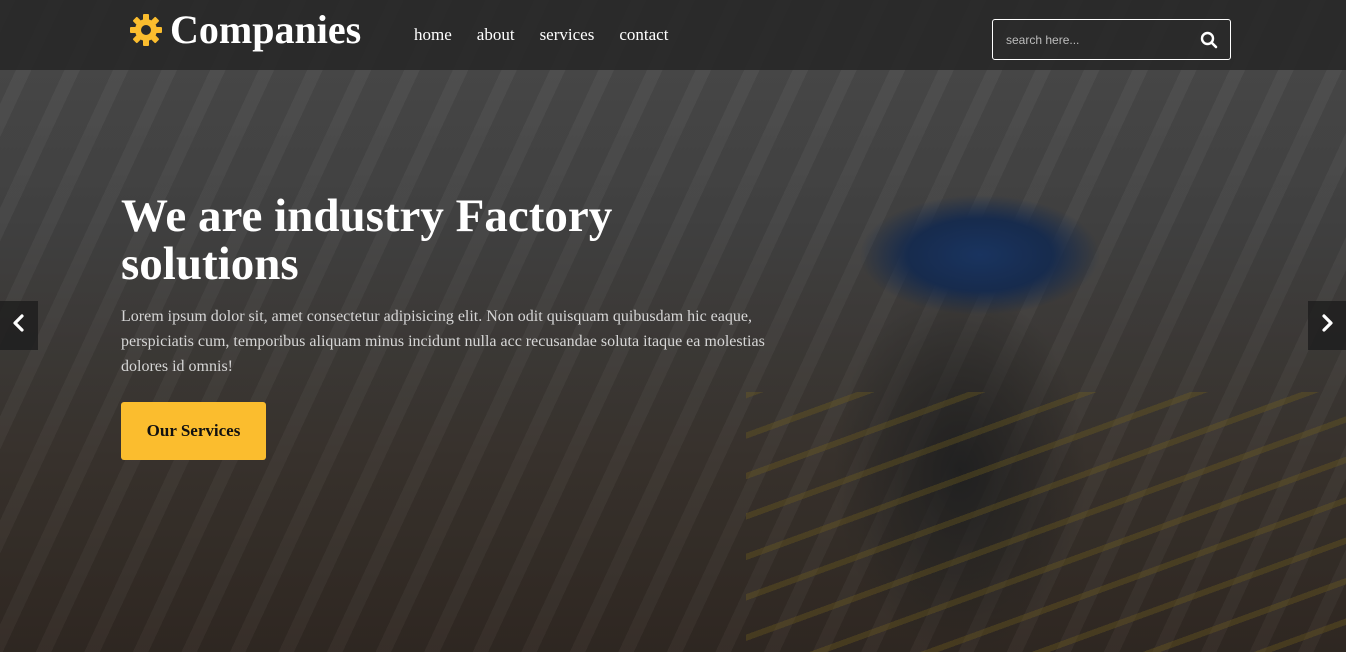 This screenshot has width=1346, height=652. I want to click on logo: Companies, so click(244, 30).